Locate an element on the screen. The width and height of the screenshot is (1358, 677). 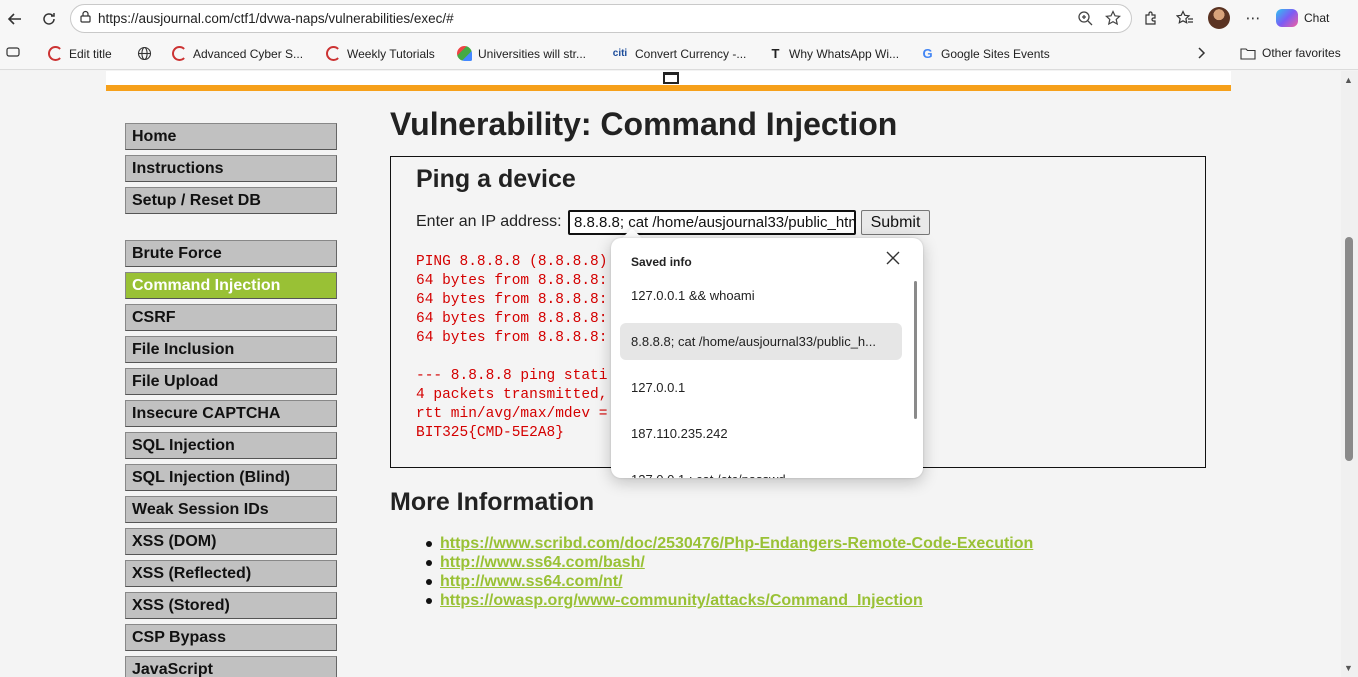
scroll-down-icon: ▼ is located at coordinates (1348, 668).